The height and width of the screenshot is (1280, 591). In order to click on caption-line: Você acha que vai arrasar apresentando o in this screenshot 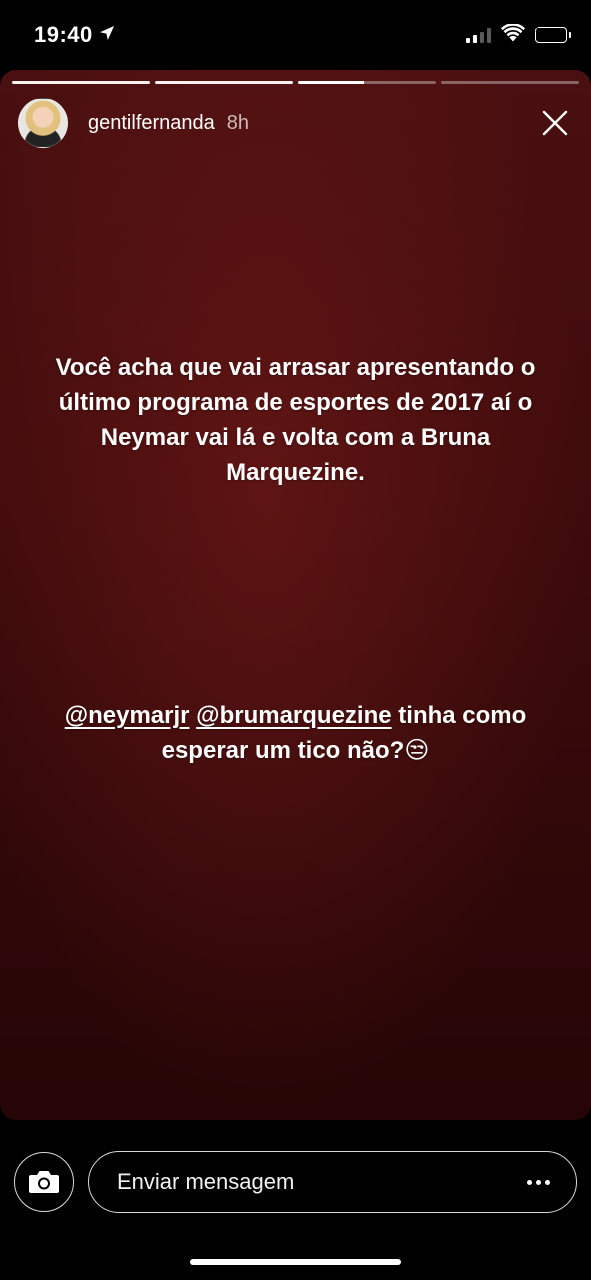, I will do `click(295, 367)`.